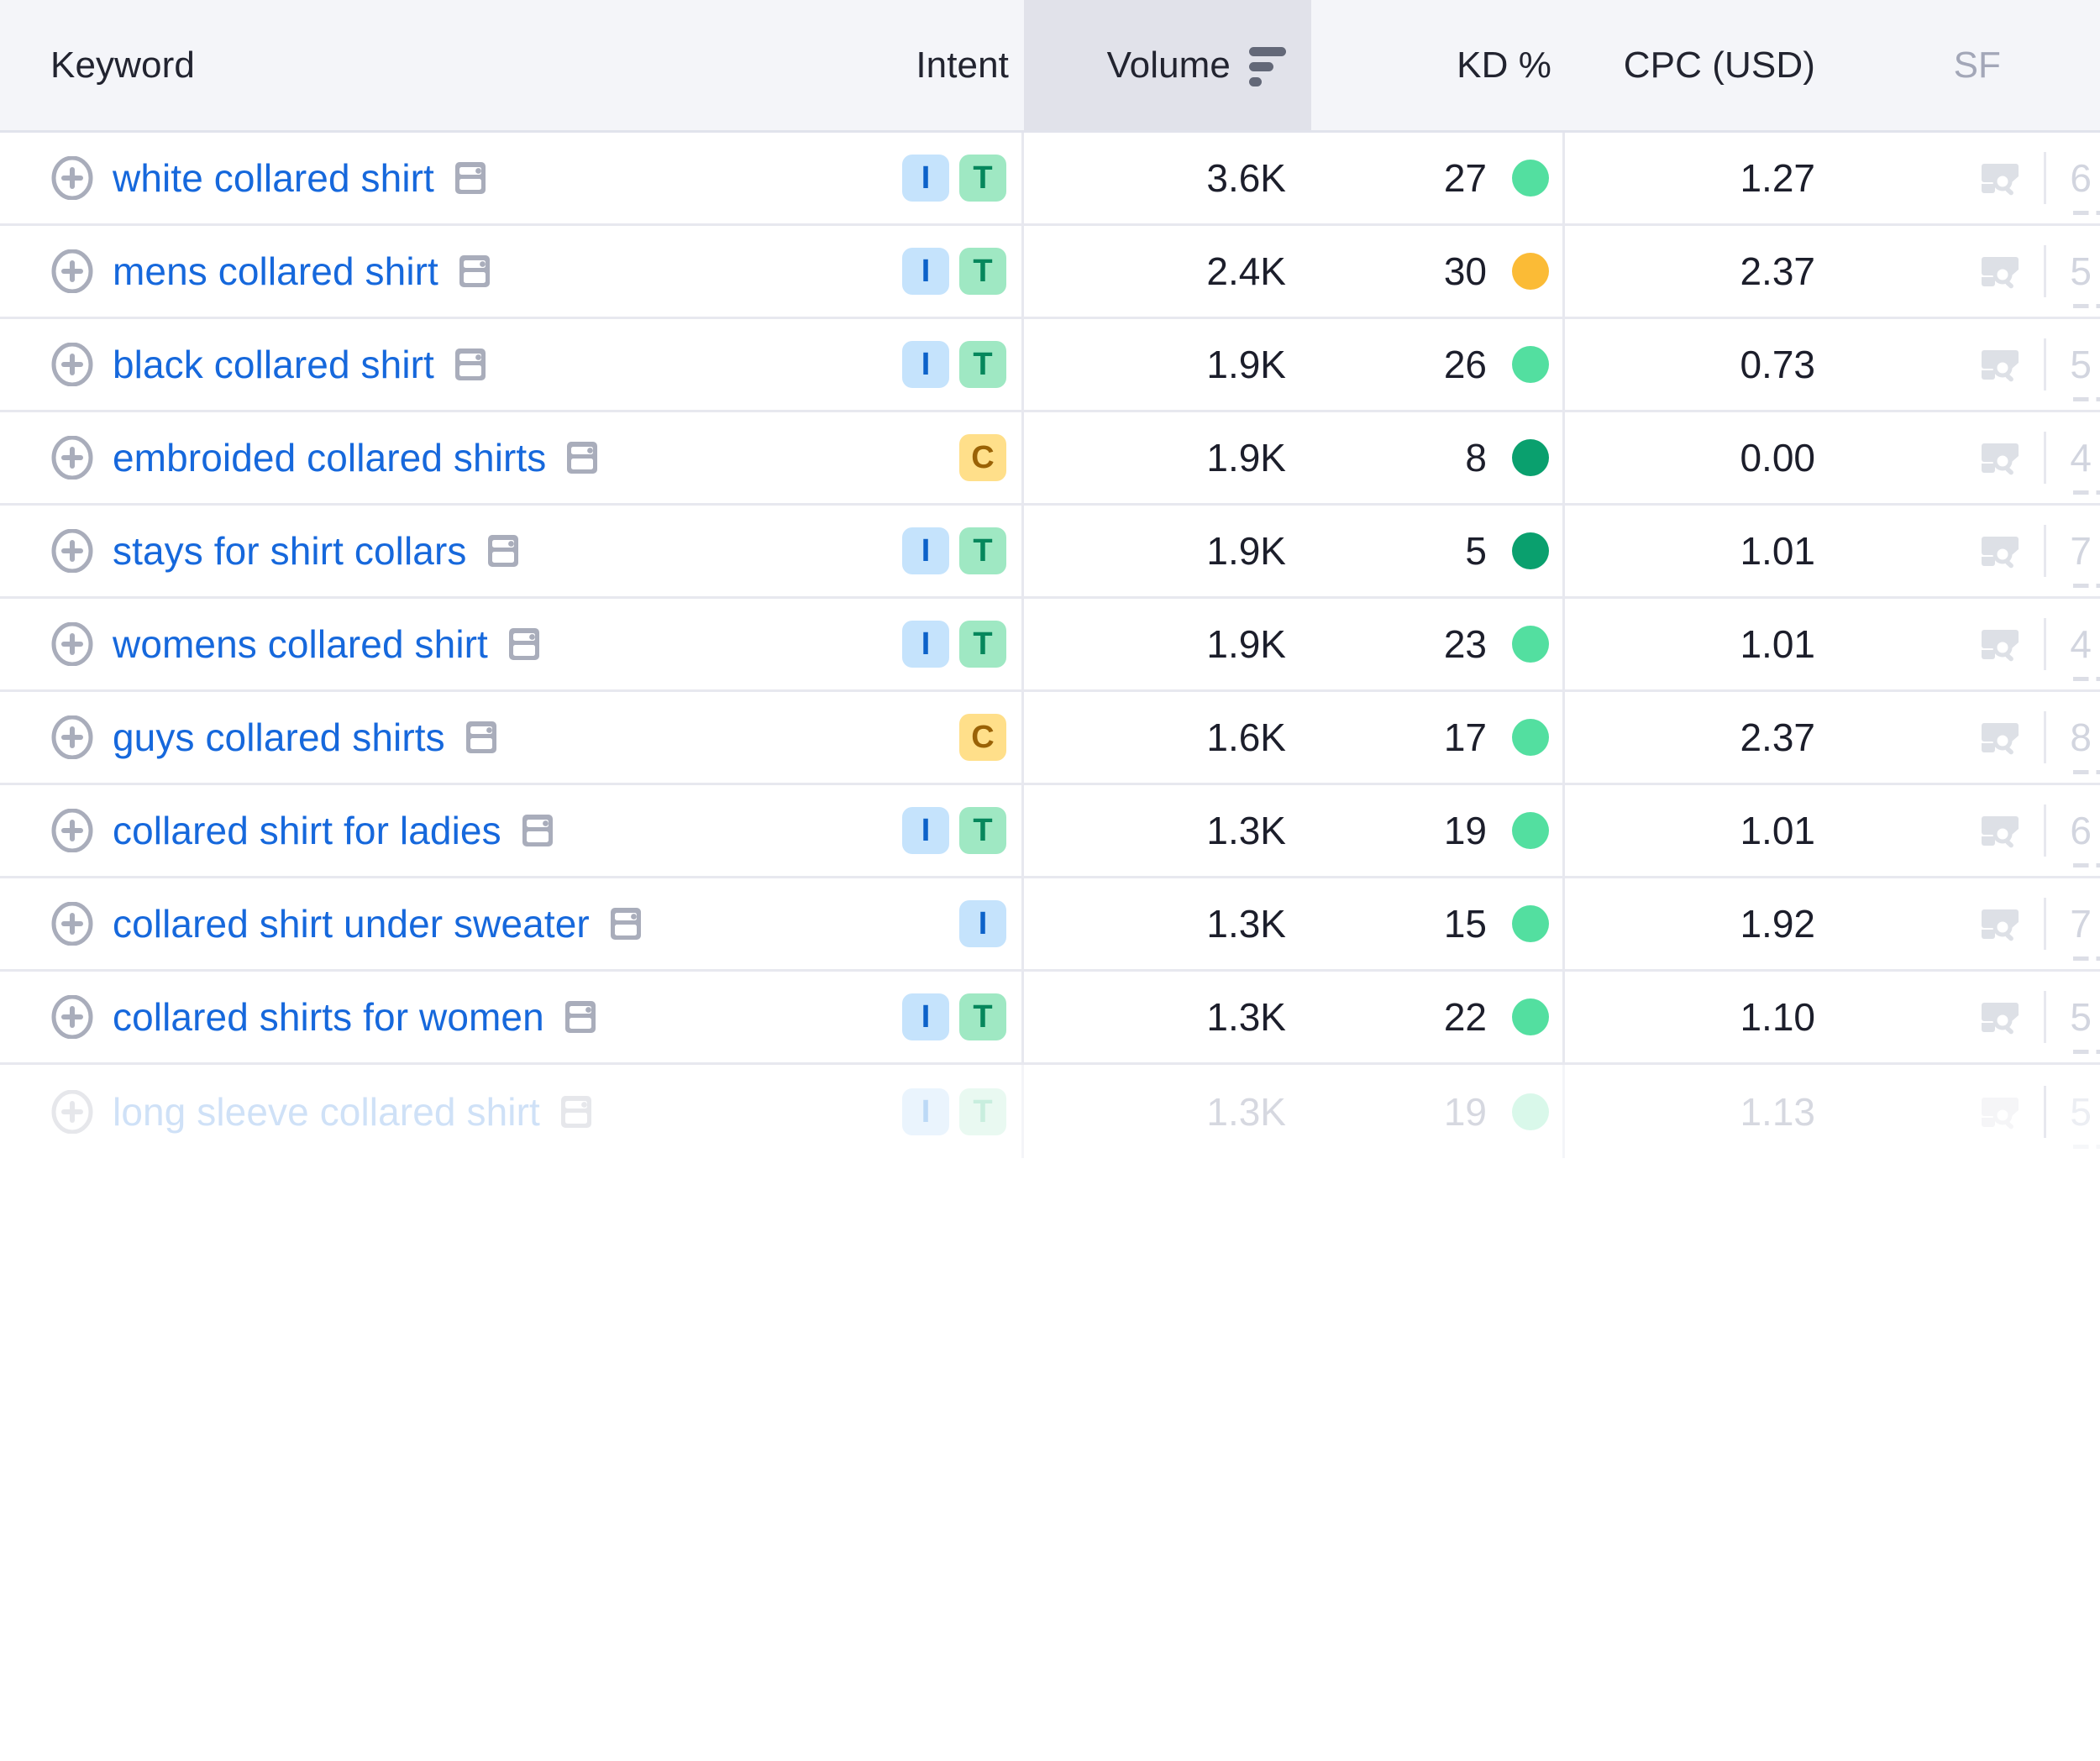  Describe the element at coordinates (2045, 1111) in the screenshot. I see `sf-divider` at that location.